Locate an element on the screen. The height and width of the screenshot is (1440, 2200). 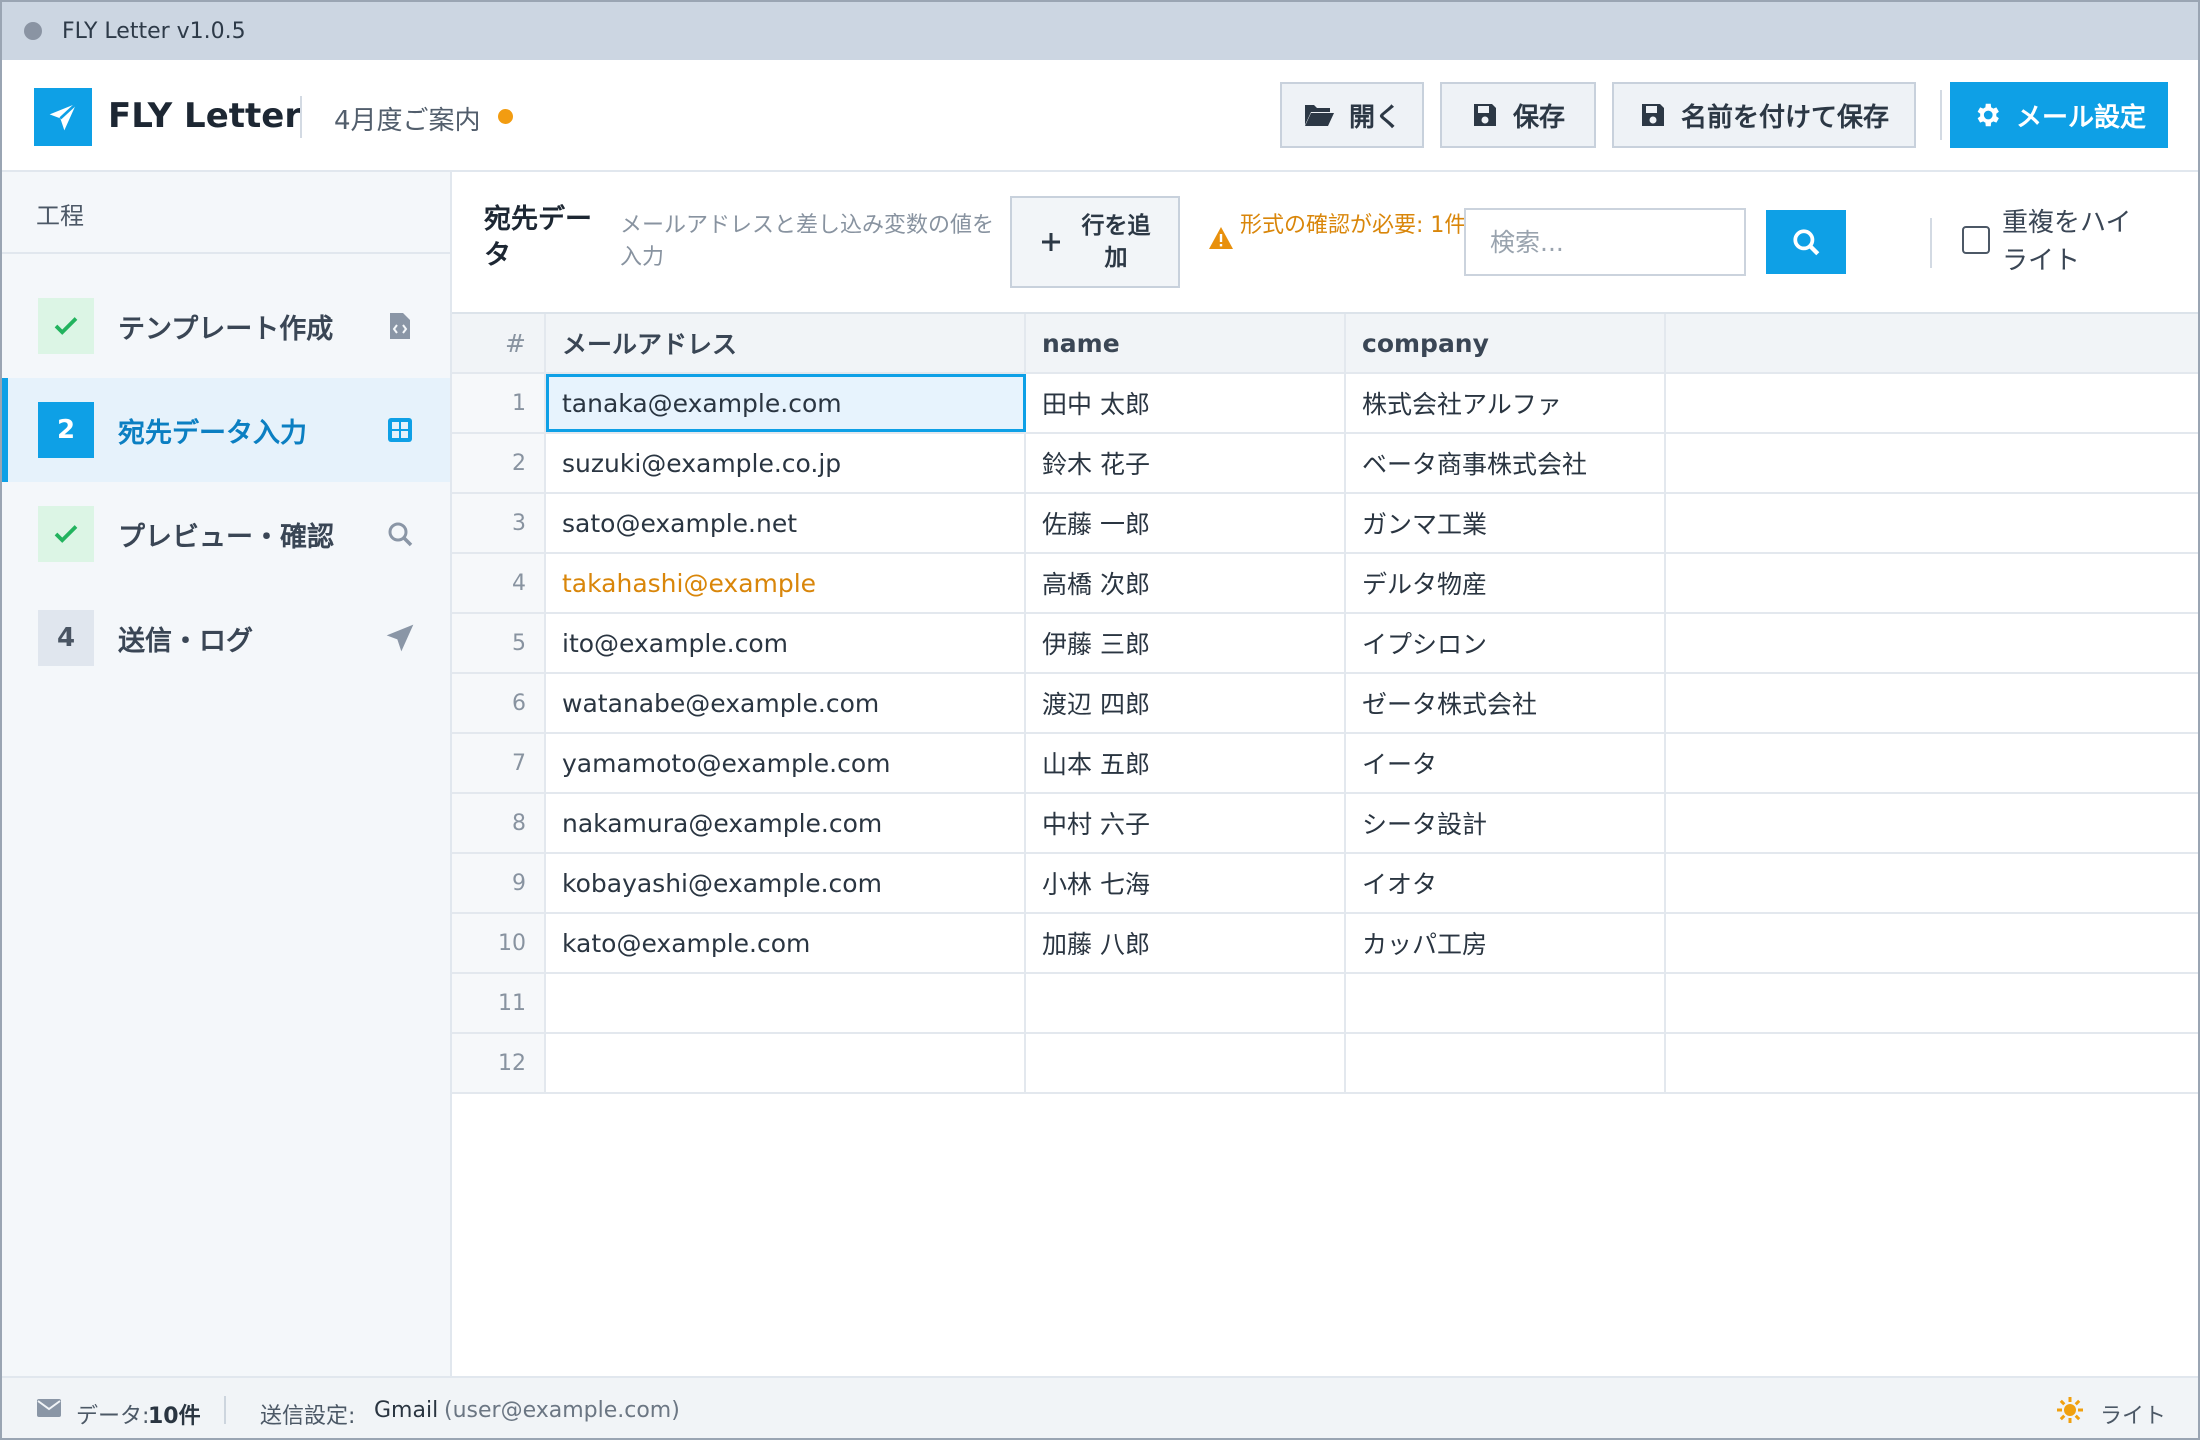
folder-open-icon is located at coordinates (1319, 115).